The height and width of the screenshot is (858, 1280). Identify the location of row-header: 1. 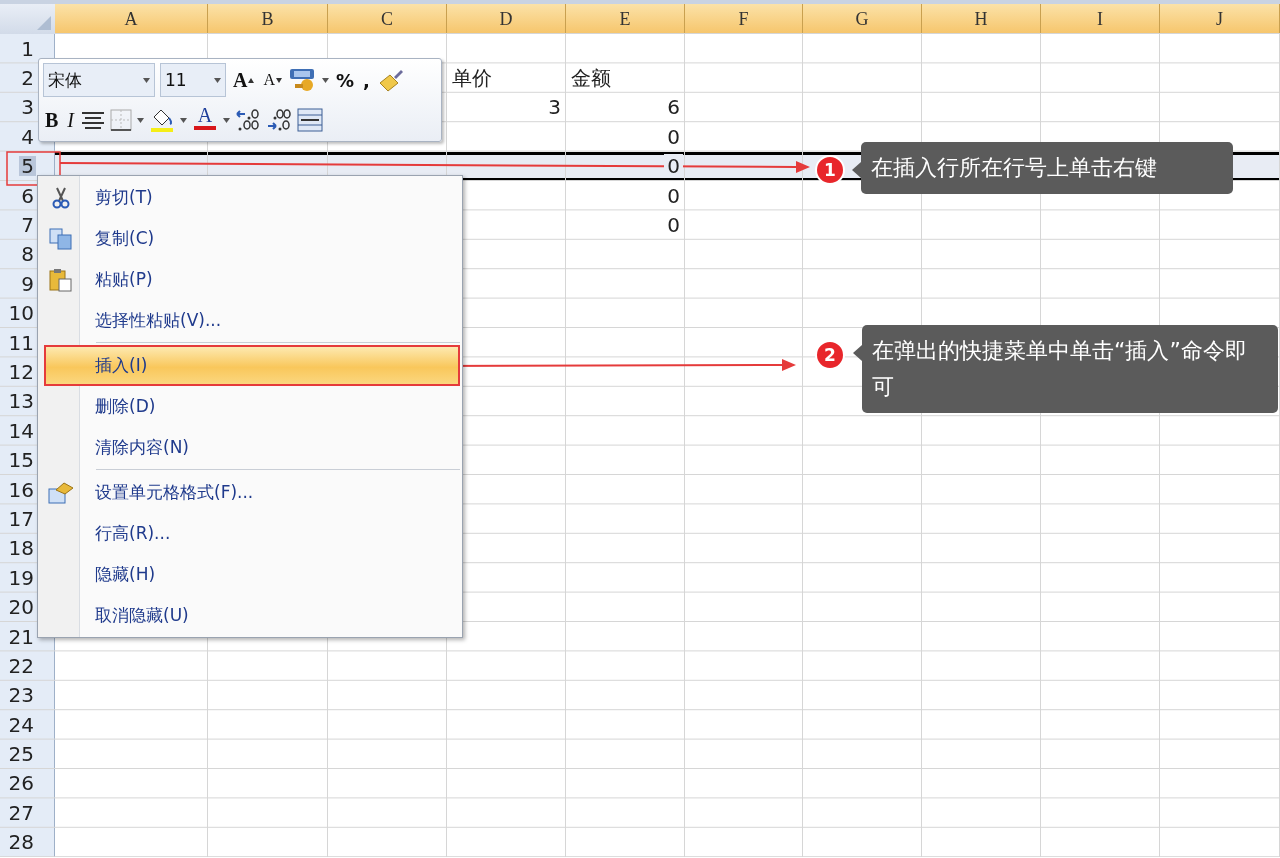
(27, 48).